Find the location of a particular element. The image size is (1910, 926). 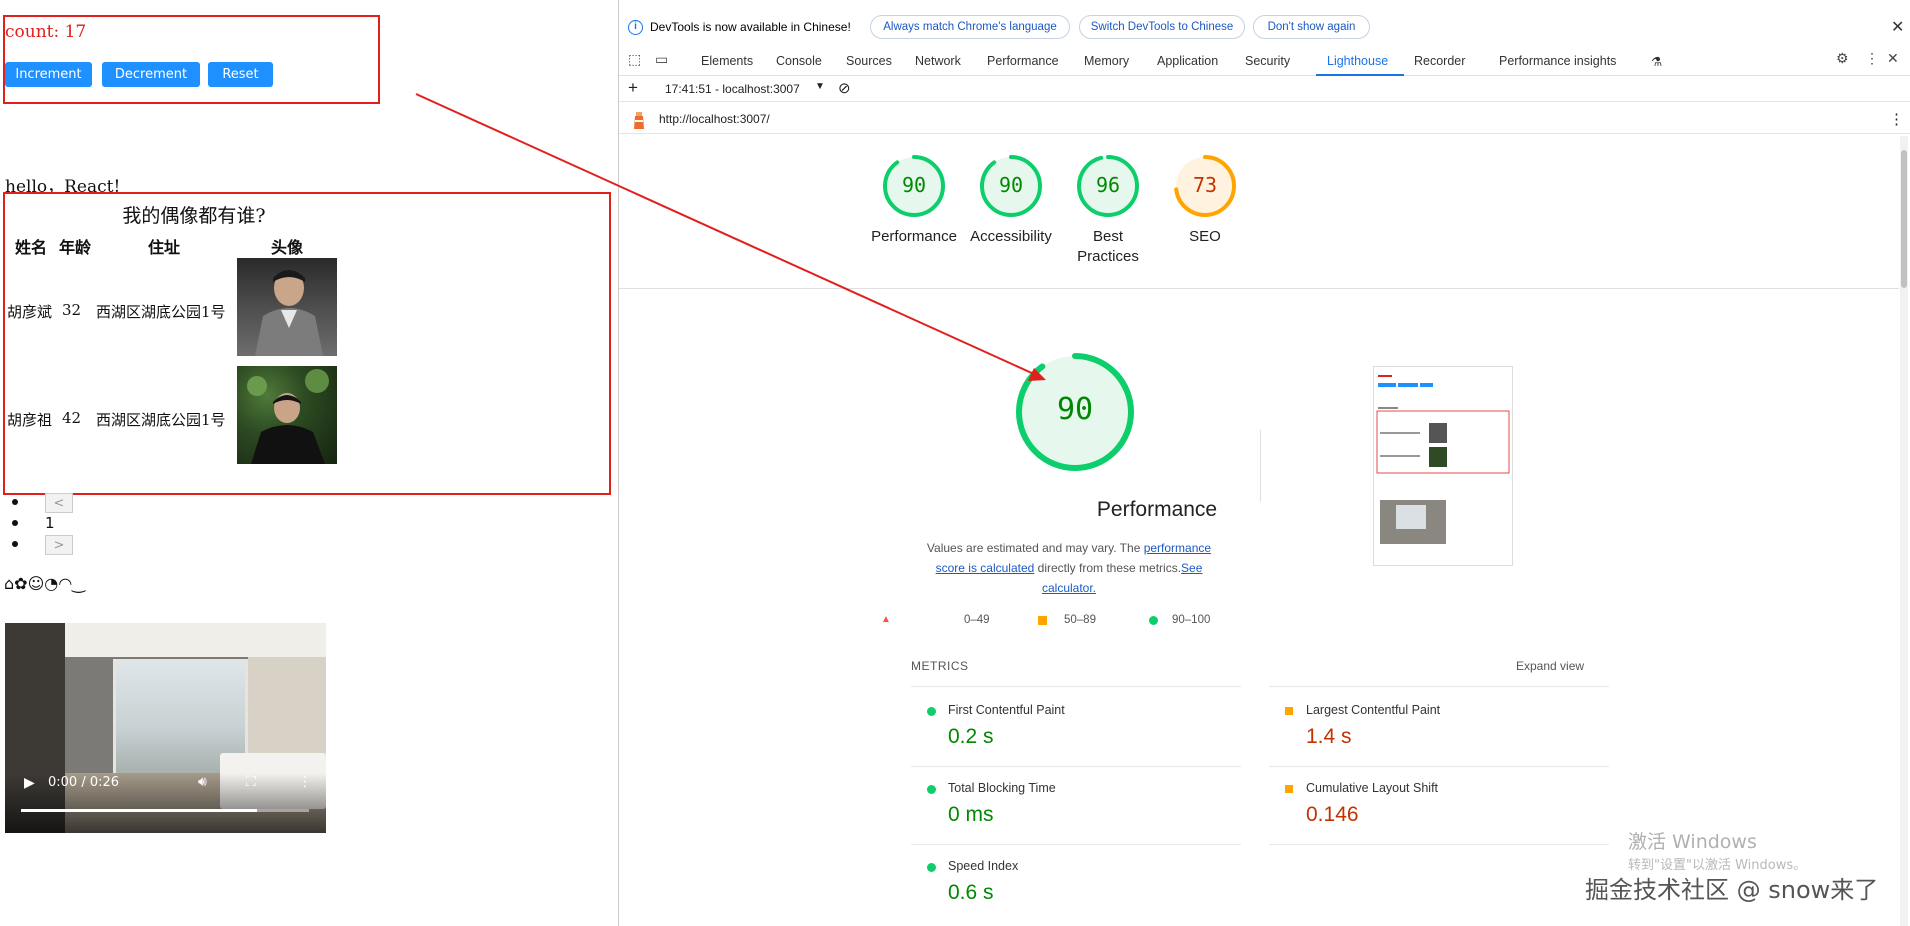

tab-sources: Sources is located at coordinates (869, 61).